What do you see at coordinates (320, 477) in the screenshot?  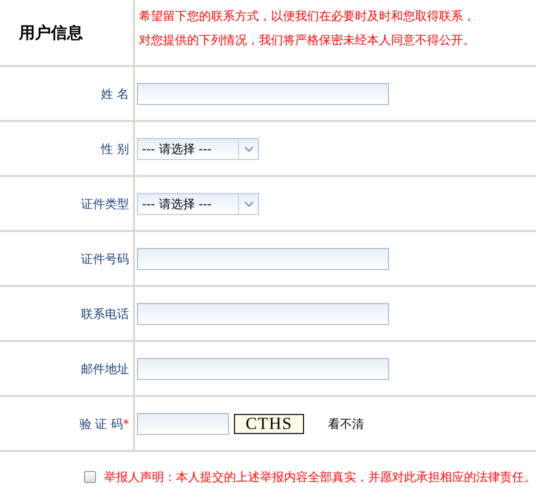 I see `declaration-text: 举报人声明：本人提交的上述举报内容全部真实，并愿对此承担相应的法律责任。` at bounding box center [320, 477].